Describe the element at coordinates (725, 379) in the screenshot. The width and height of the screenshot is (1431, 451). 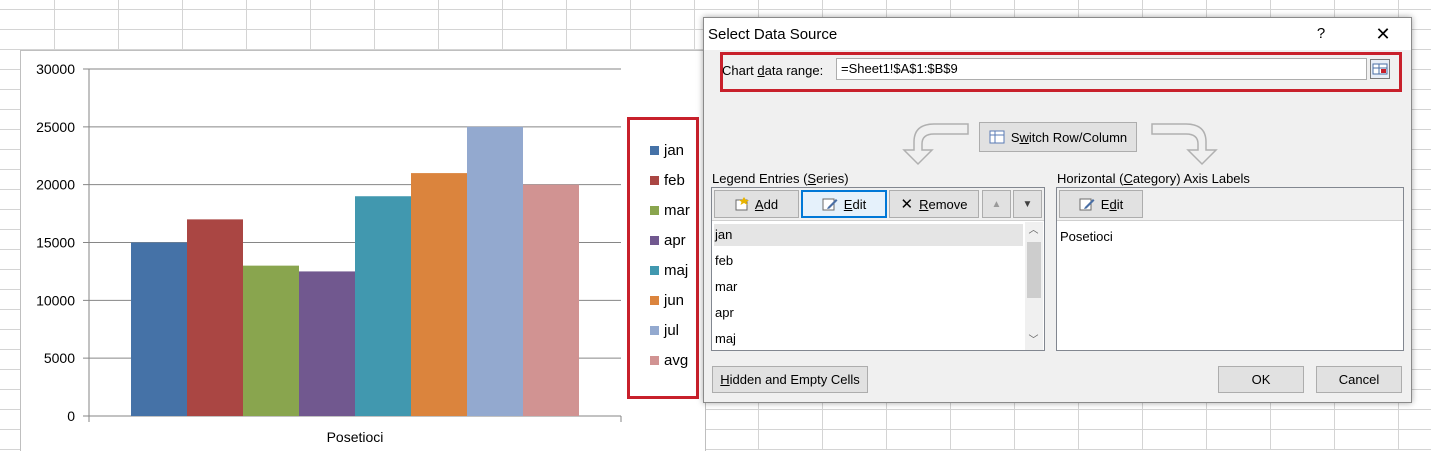
I see `hidden-accel: H` at that location.